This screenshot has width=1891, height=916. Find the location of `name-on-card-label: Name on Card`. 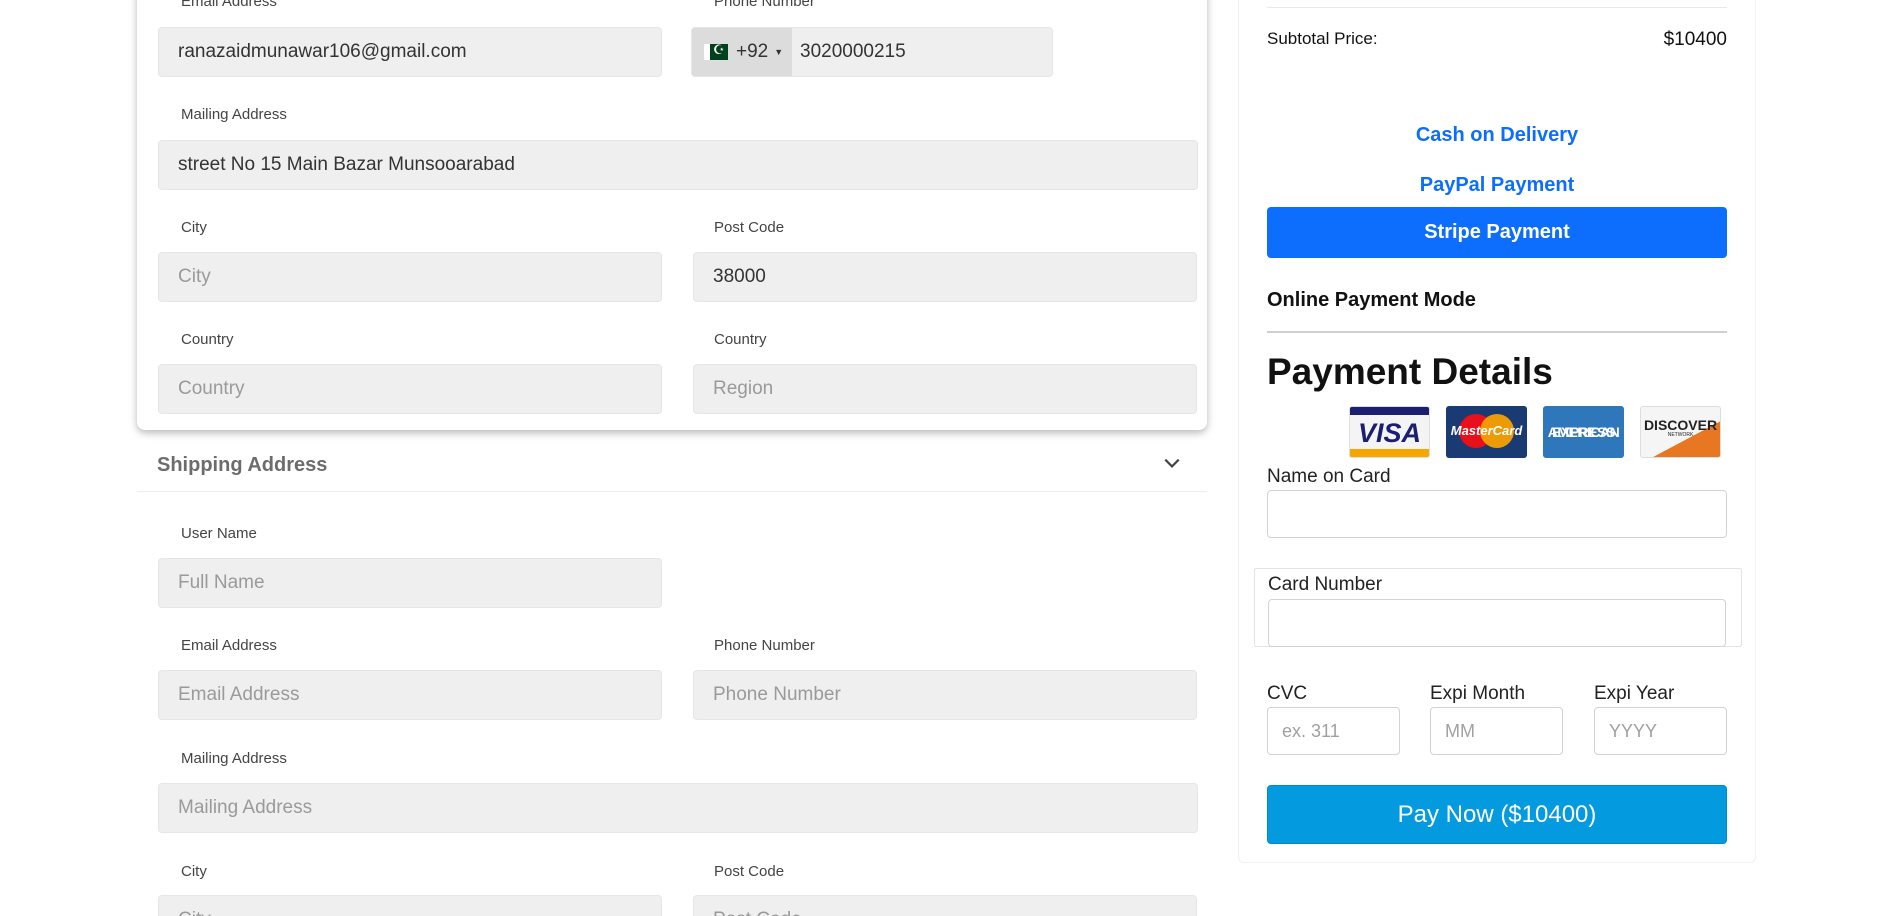

name-on-card-label: Name on Card is located at coordinates (1329, 476).